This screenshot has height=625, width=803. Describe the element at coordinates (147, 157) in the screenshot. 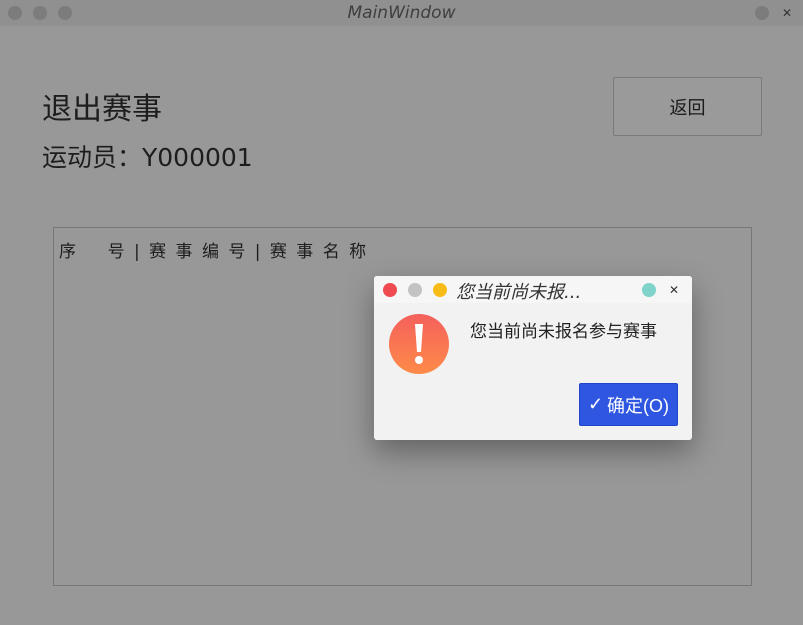

I see `athlete-label: 运动员：Y000001` at that location.